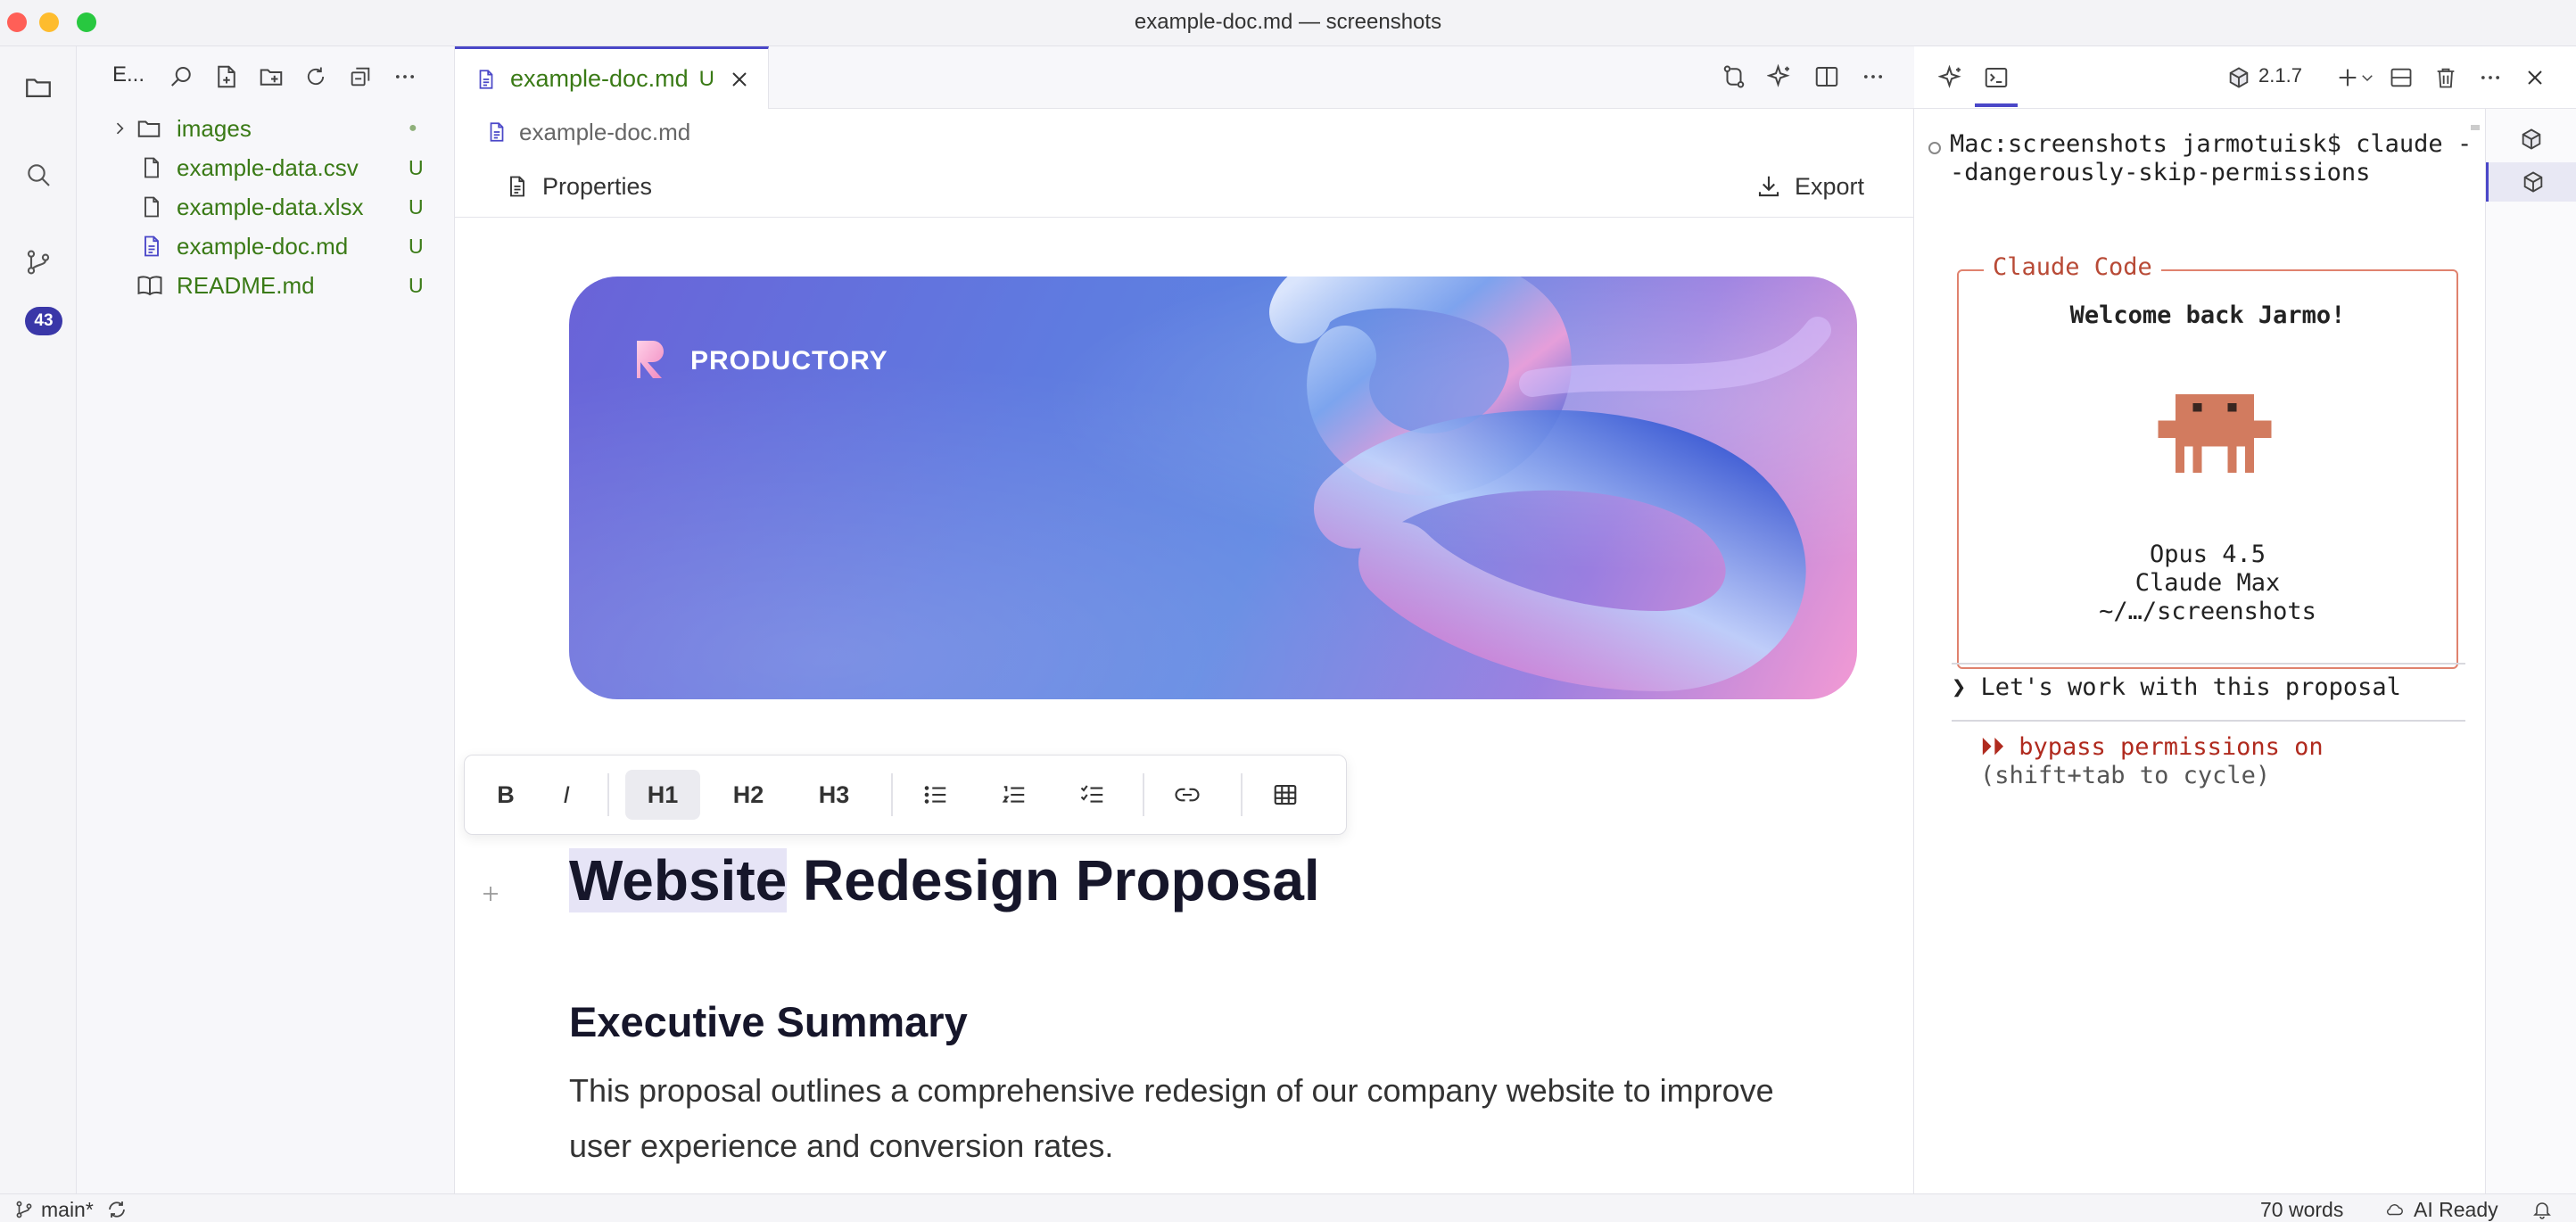  What do you see at coordinates (1053, 880) in the screenshot?
I see `title-rest: Redesign Proposal` at bounding box center [1053, 880].